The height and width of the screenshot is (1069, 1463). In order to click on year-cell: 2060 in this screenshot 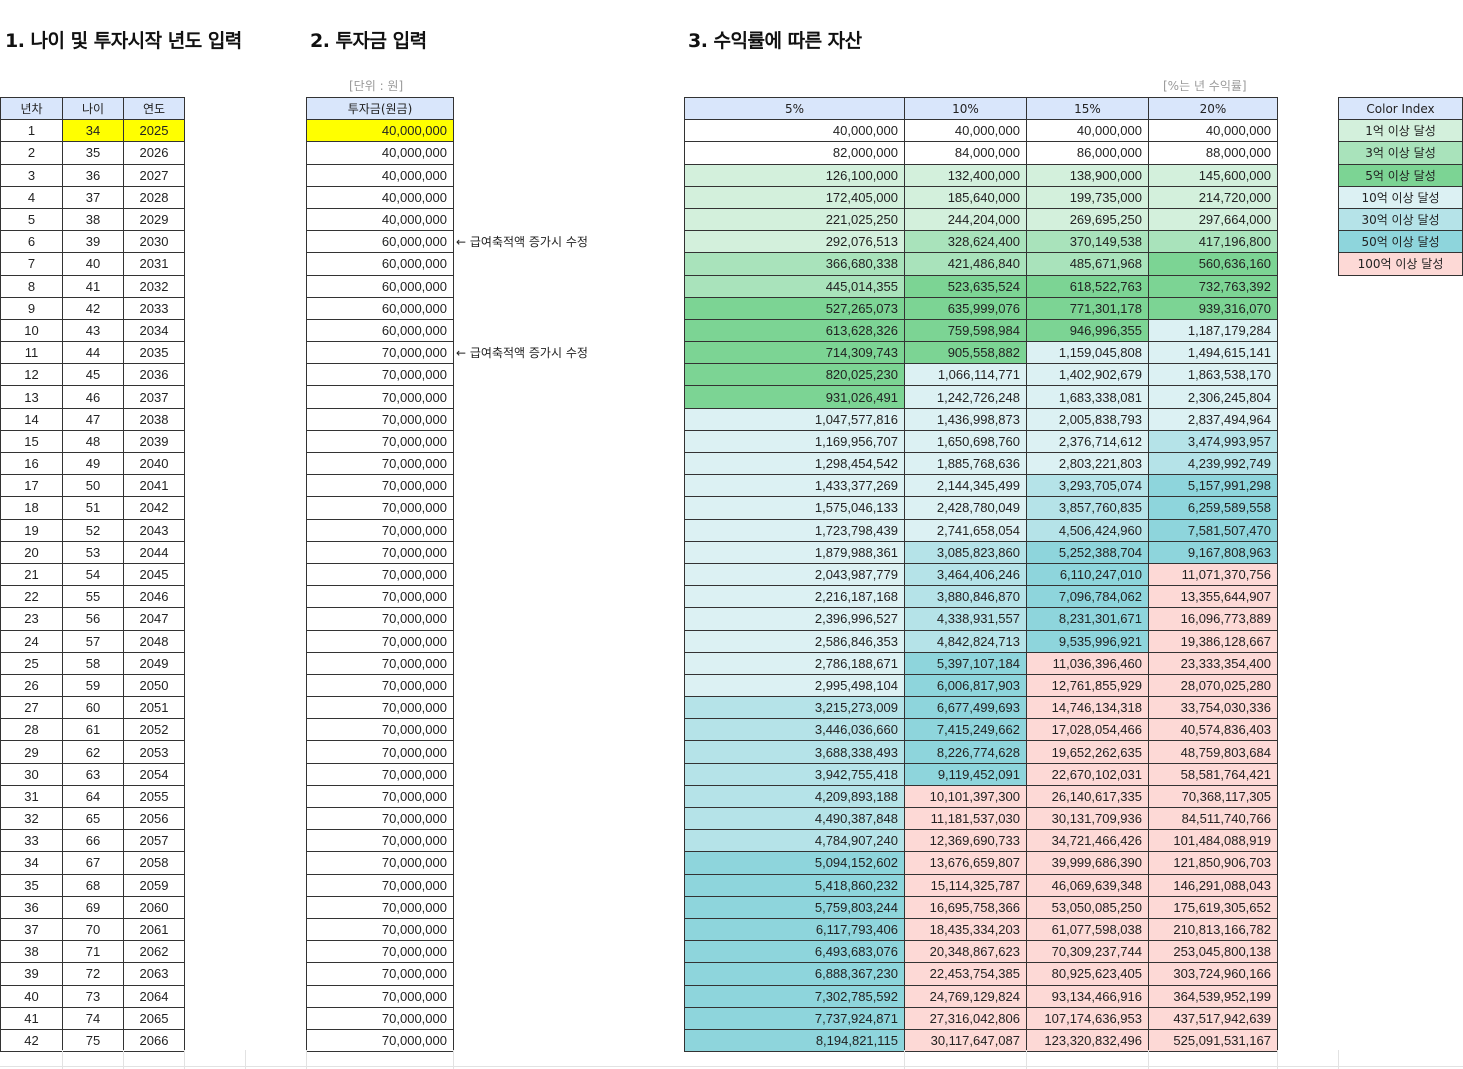, I will do `click(154, 907)`.